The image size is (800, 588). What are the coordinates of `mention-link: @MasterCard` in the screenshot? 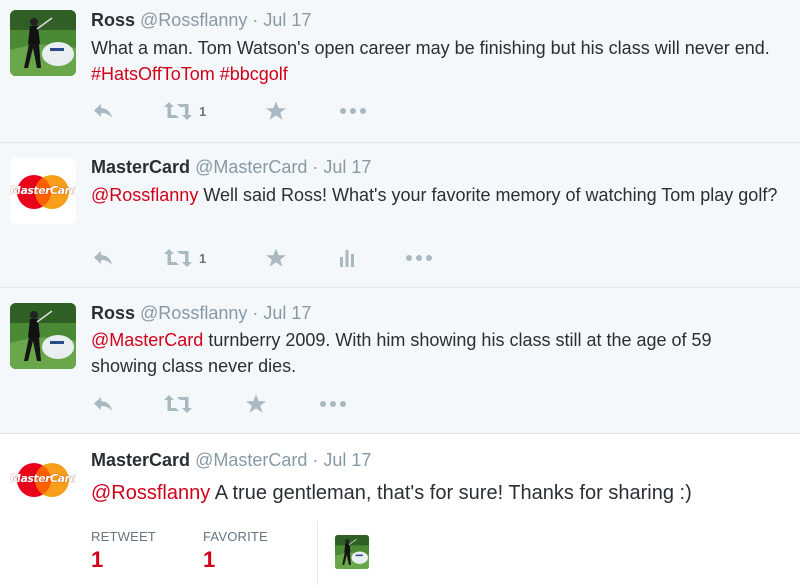 It's located at (147, 340).